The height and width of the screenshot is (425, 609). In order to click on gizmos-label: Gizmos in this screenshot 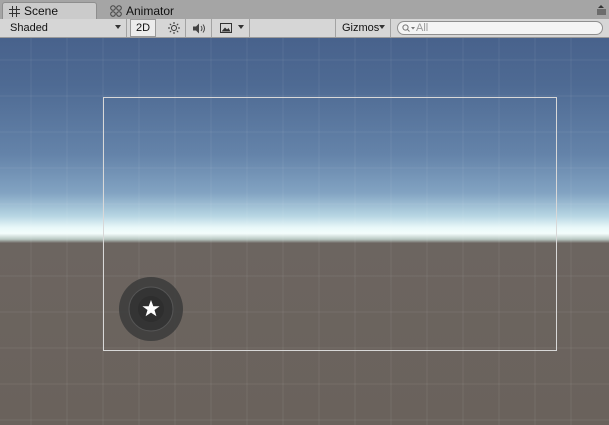, I will do `click(361, 28)`.